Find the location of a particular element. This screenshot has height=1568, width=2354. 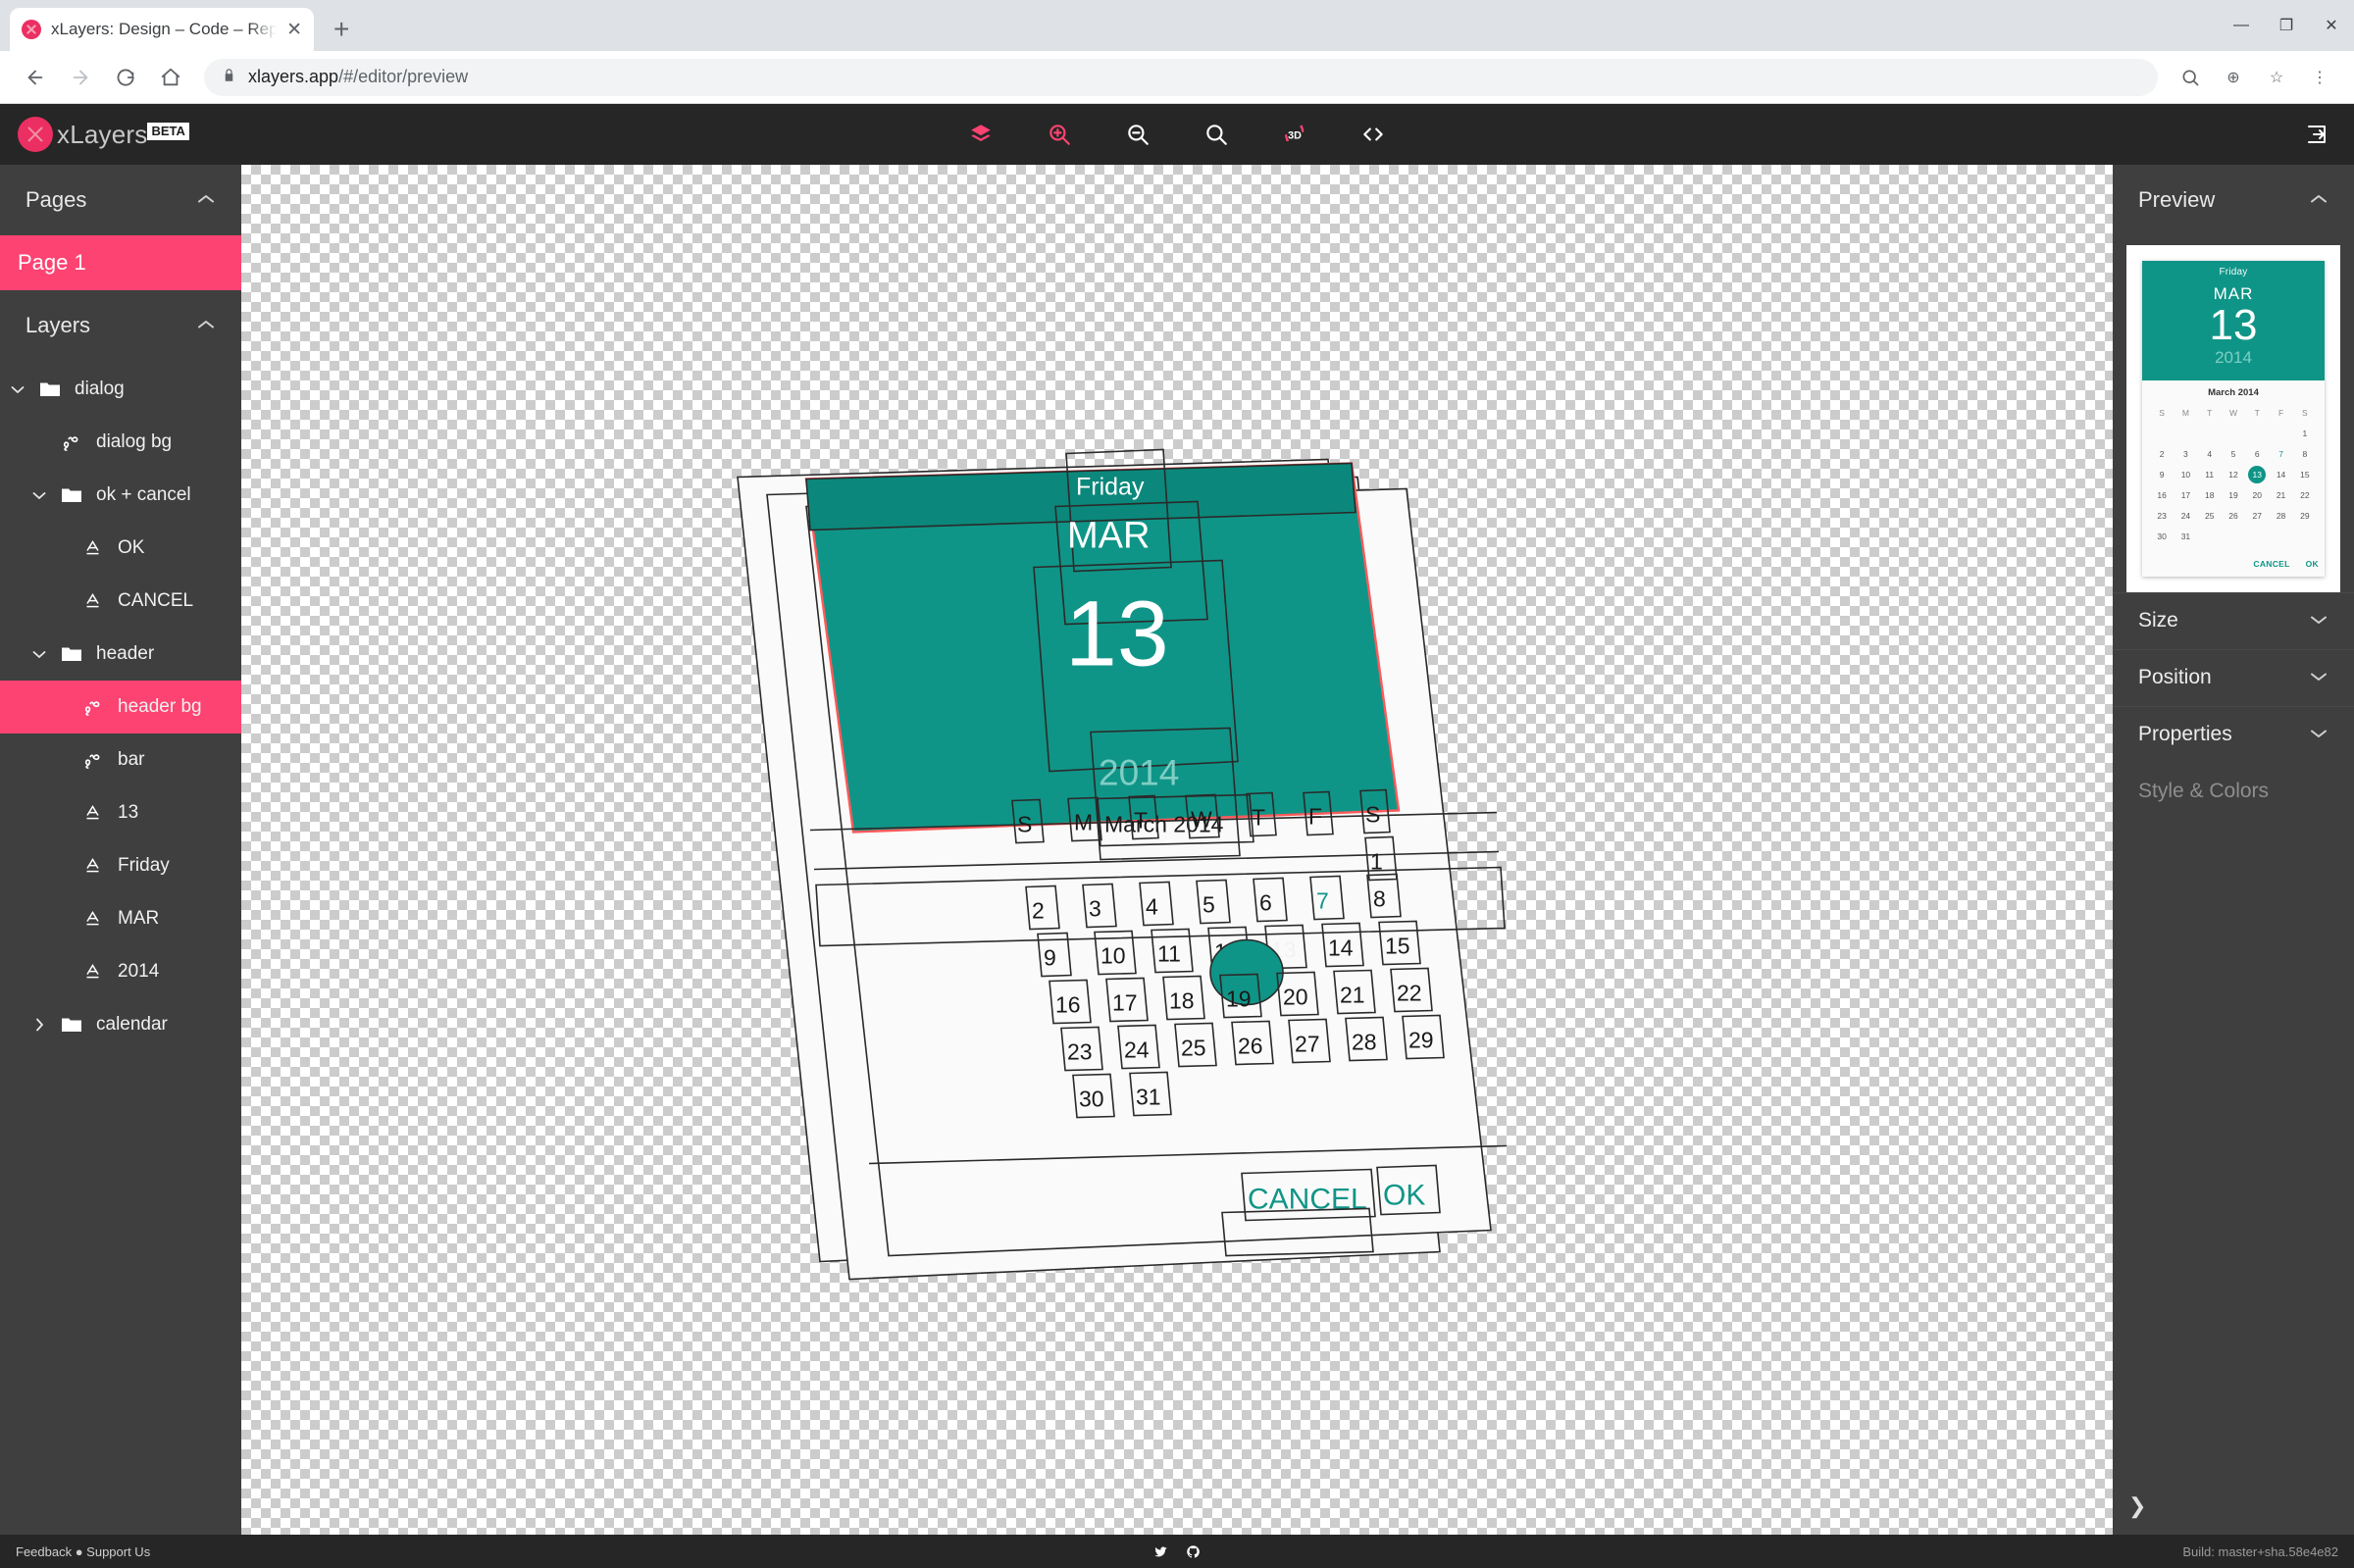

chevron-right-icon is located at coordinates (39, 1025).